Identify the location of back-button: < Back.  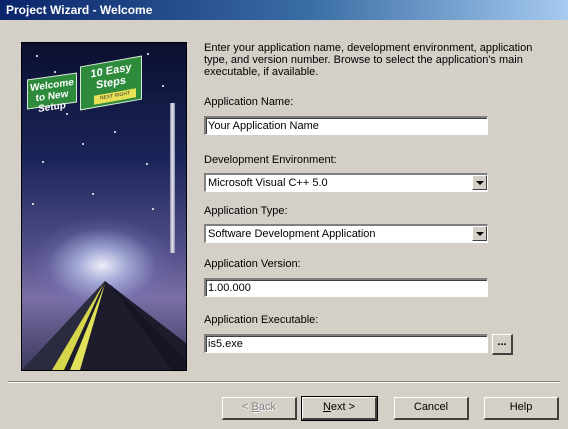
(259, 408).